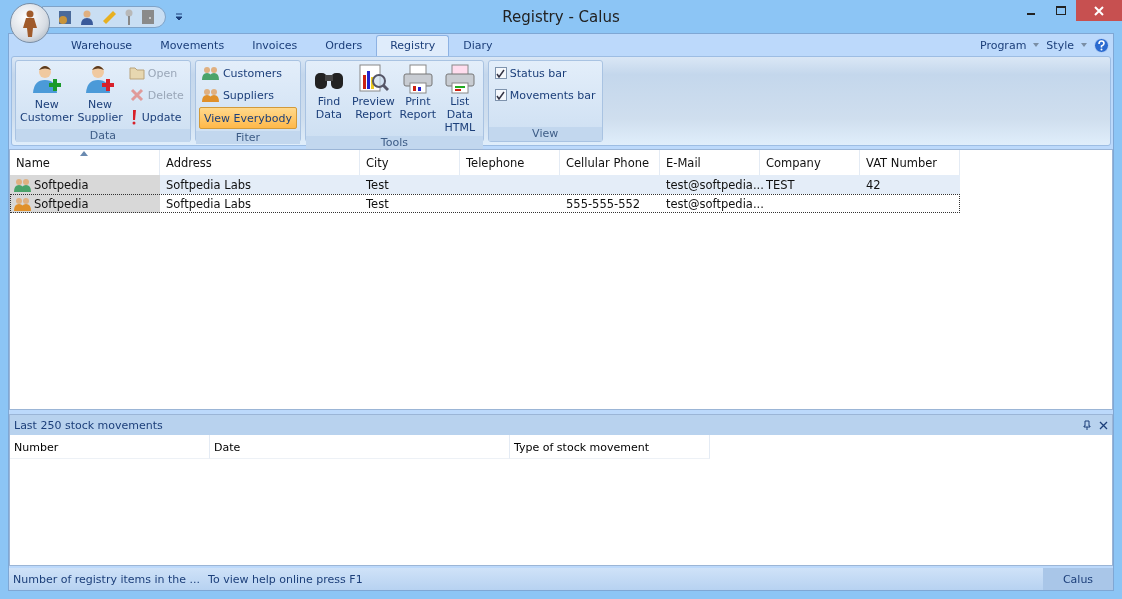  Describe the element at coordinates (478, 45) in the screenshot. I see `ribbon-tab: Diary` at that location.